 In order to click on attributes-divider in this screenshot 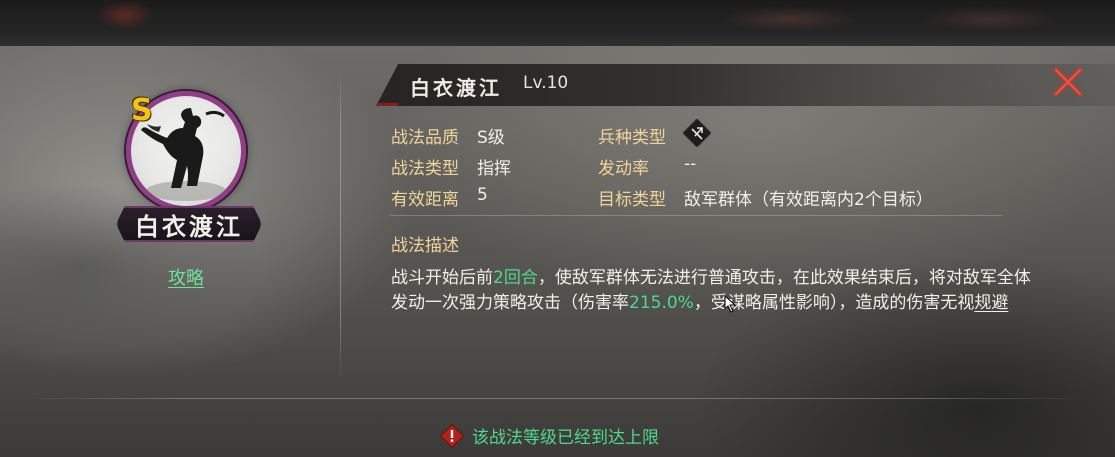, I will do `click(696, 215)`.